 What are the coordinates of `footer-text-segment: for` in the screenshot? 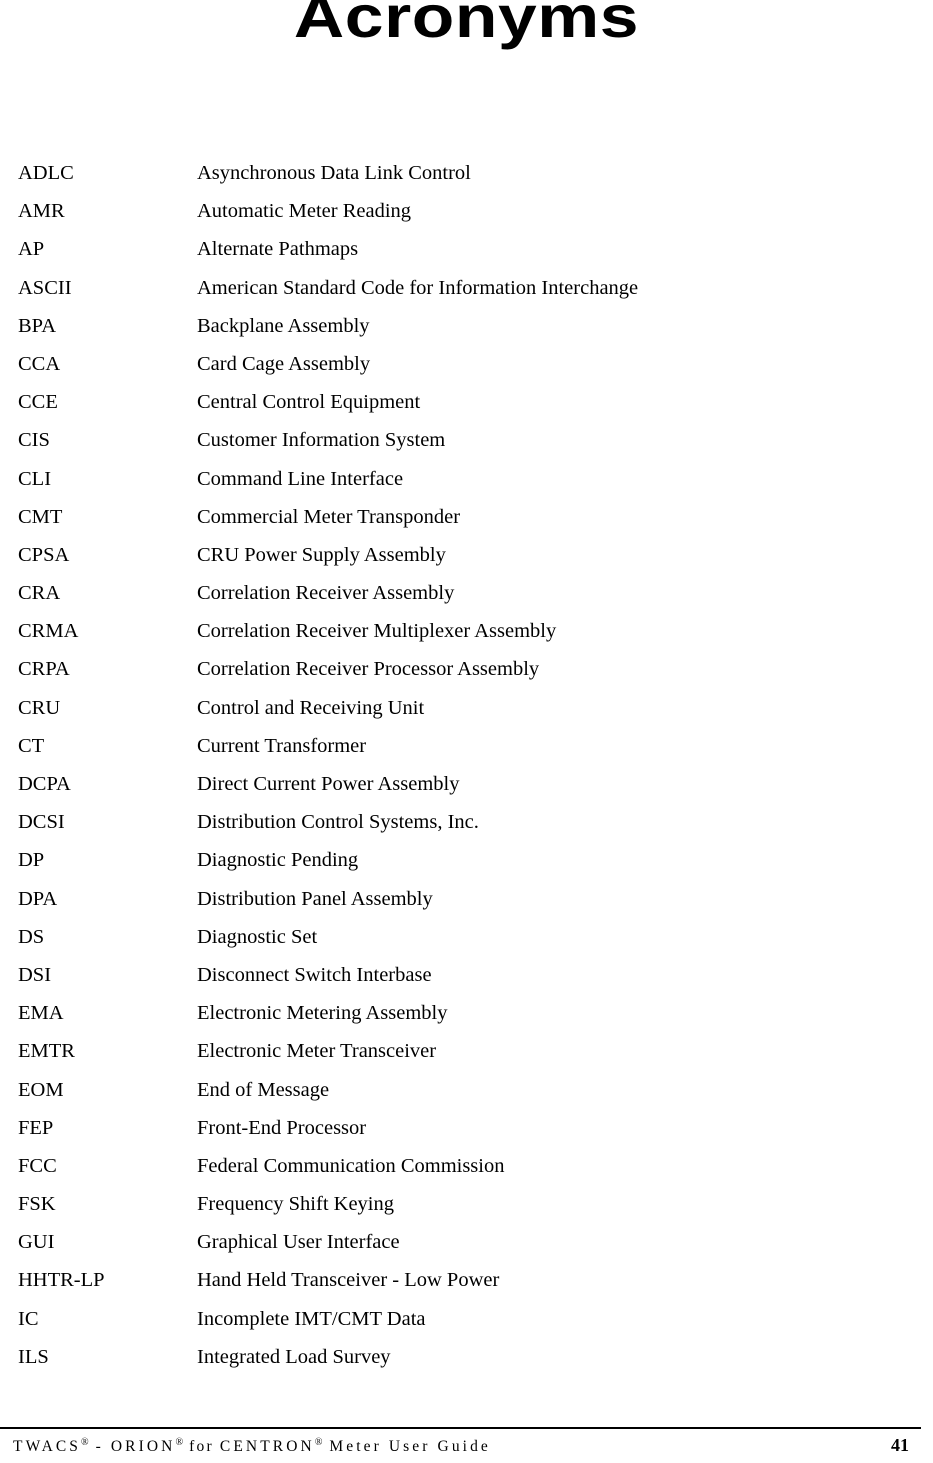 It's located at (201, 1446).